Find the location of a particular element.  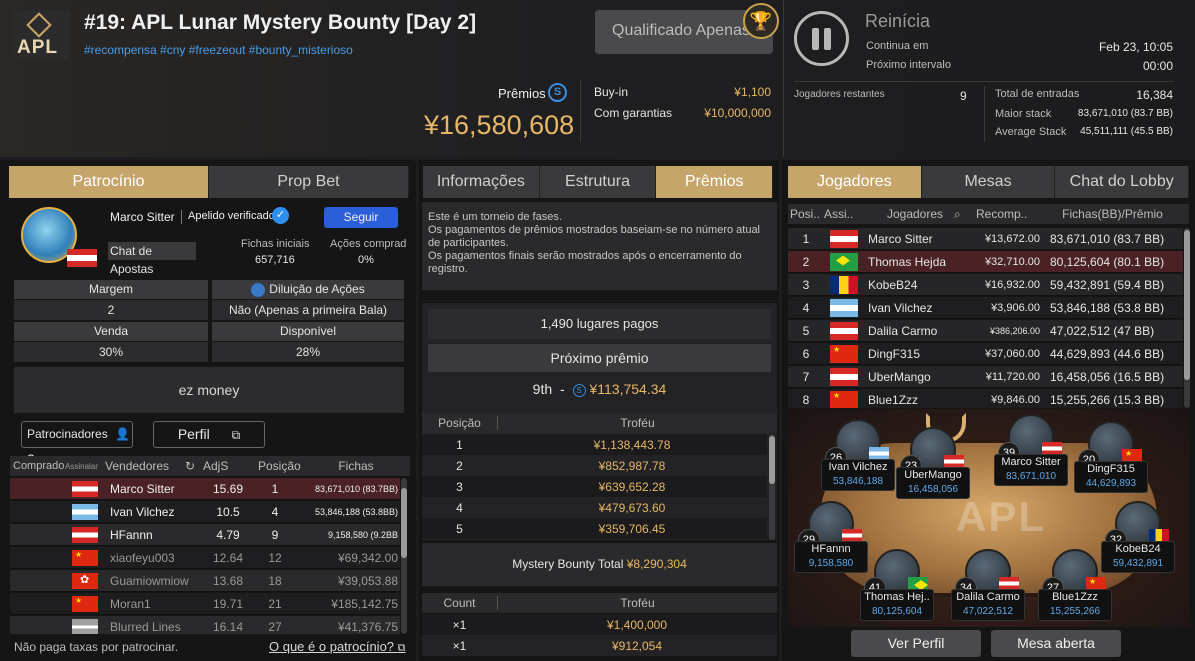

player-position: 8 is located at coordinates (806, 399).